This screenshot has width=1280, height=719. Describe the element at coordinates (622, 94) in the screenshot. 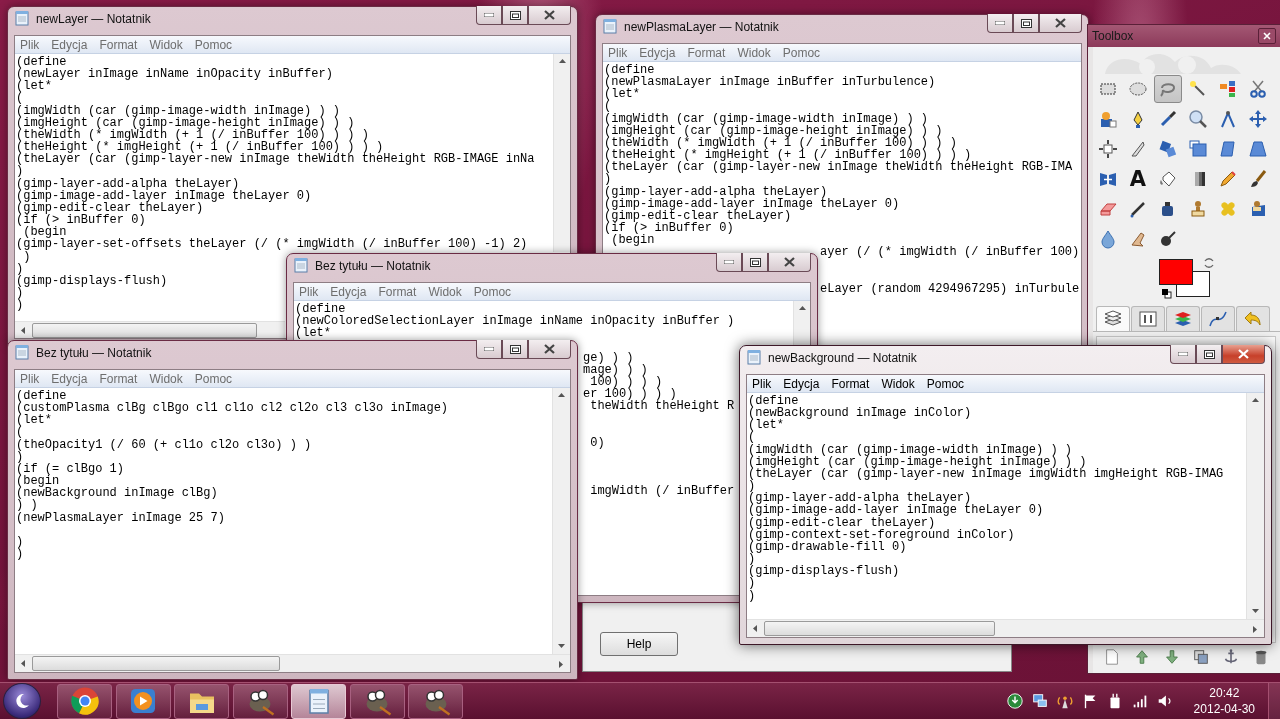

I see `code-line: (let*` at that location.